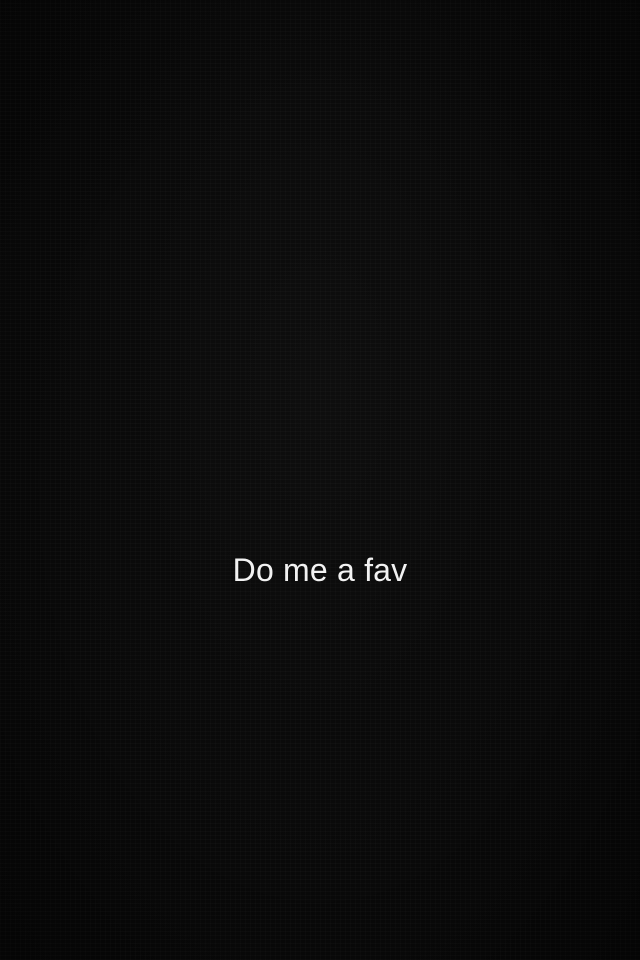 The width and height of the screenshot is (640, 960). What do you see at coordinates (320, 570) in the screenshot?
I see `caption-text: Do me a fav` at bounding box center [320, 570].